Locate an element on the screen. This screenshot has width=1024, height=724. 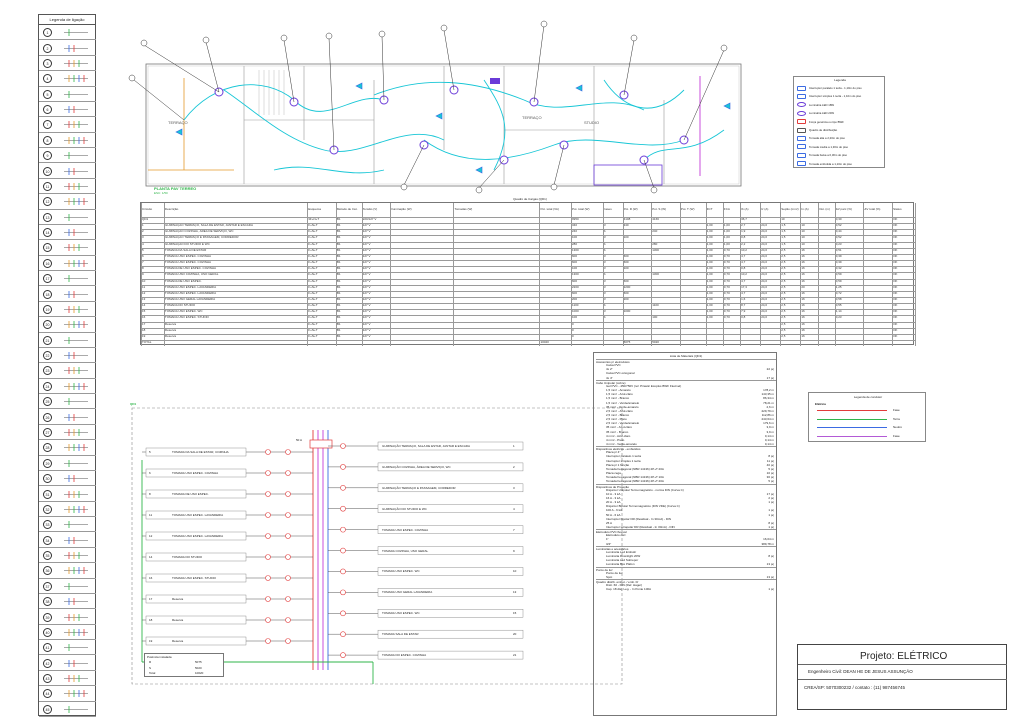
table-cell: TOMADA DO STUDIO is located at coordinates (180, 306).